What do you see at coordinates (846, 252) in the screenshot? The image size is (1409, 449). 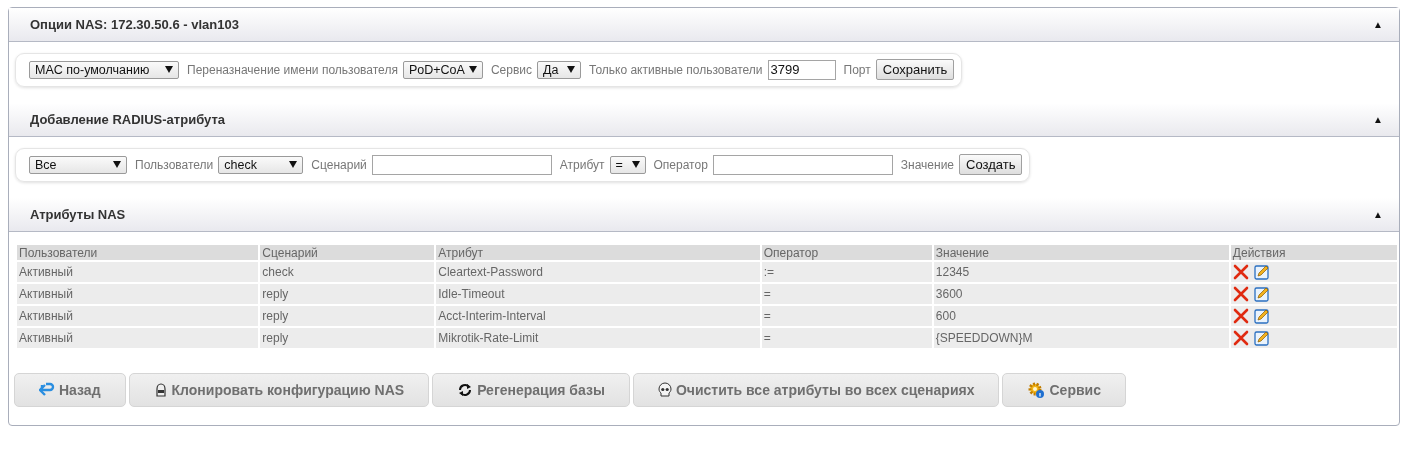 I see `column-header: Оператор` at bounding box center [846, 252].